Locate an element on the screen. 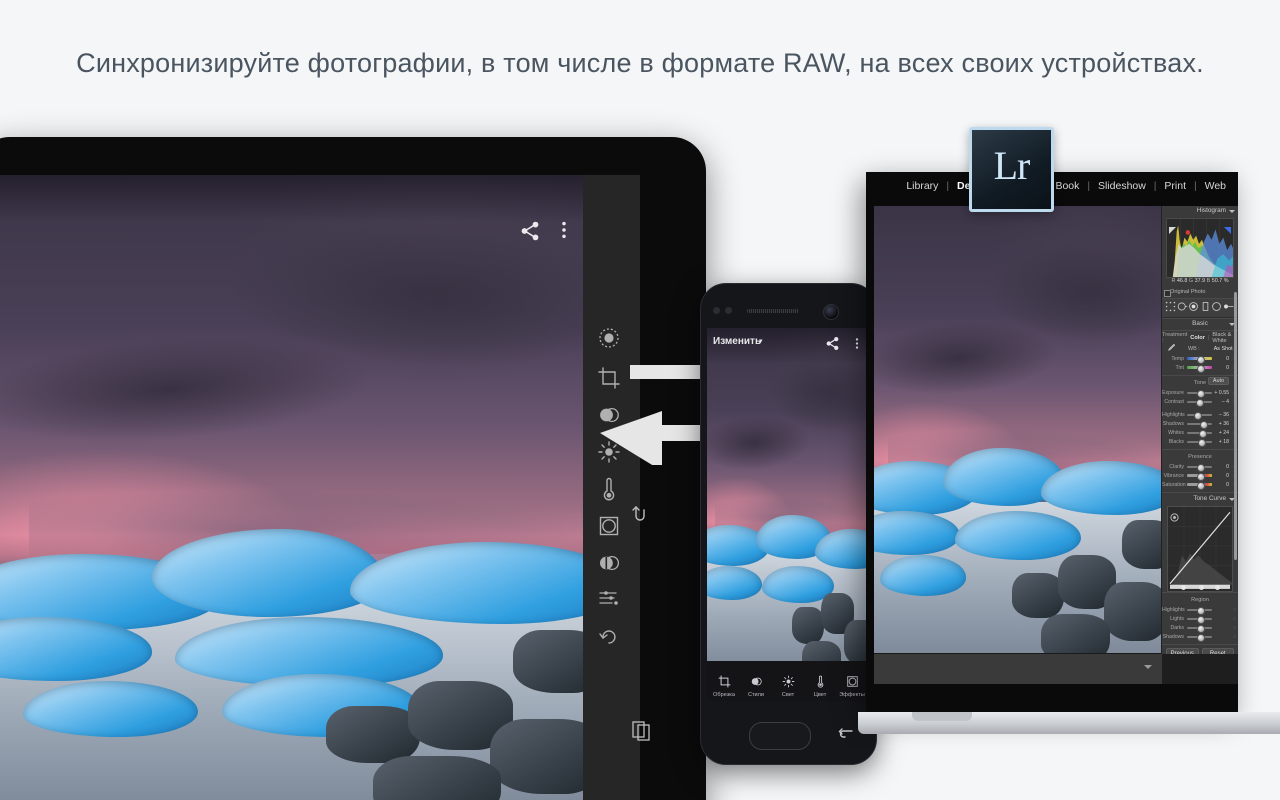 Image resolution: width=1280 pixels, height=800 pixels. histogram-panel-header: Histogram is located at coordinates (1200, 211).